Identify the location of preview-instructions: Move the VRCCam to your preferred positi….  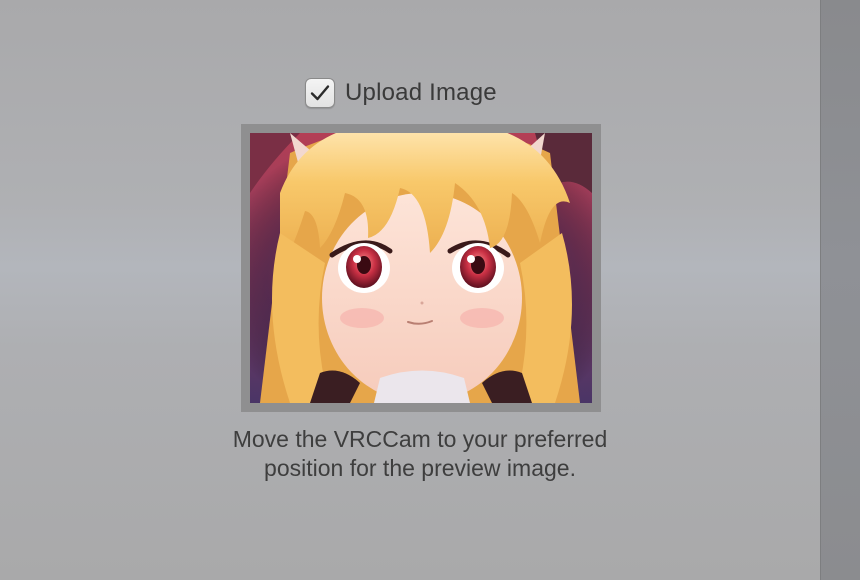
(420, 454).